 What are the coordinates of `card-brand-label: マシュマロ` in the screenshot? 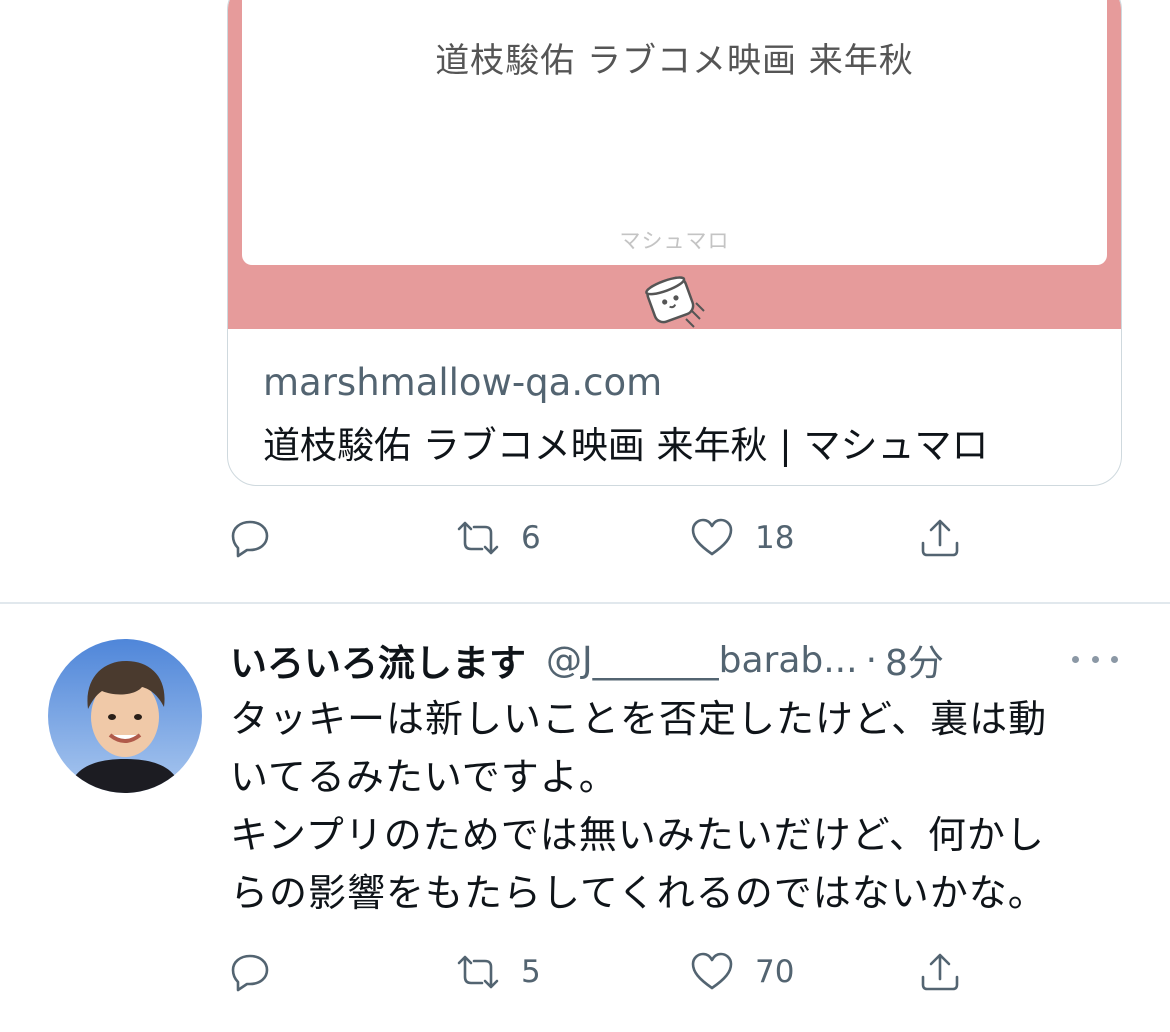 It's located at (674, 241).